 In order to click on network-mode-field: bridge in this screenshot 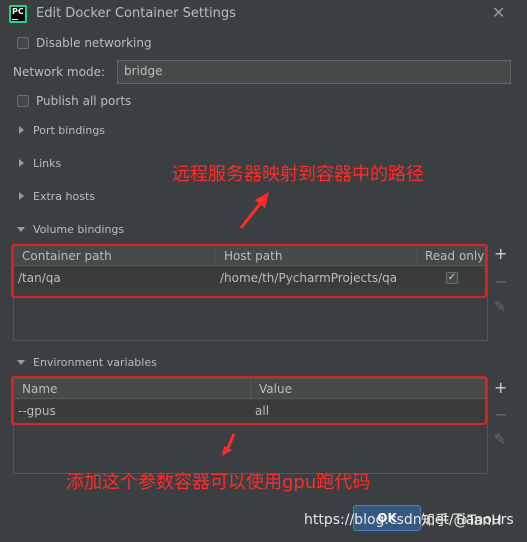, I will do `click(314, 72)`.